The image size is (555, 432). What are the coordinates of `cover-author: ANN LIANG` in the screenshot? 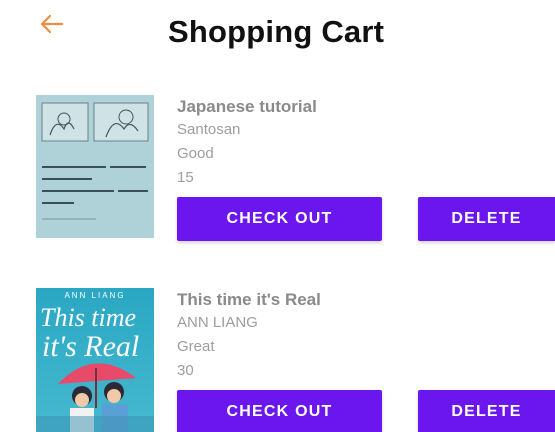 It's located at (94, 295).